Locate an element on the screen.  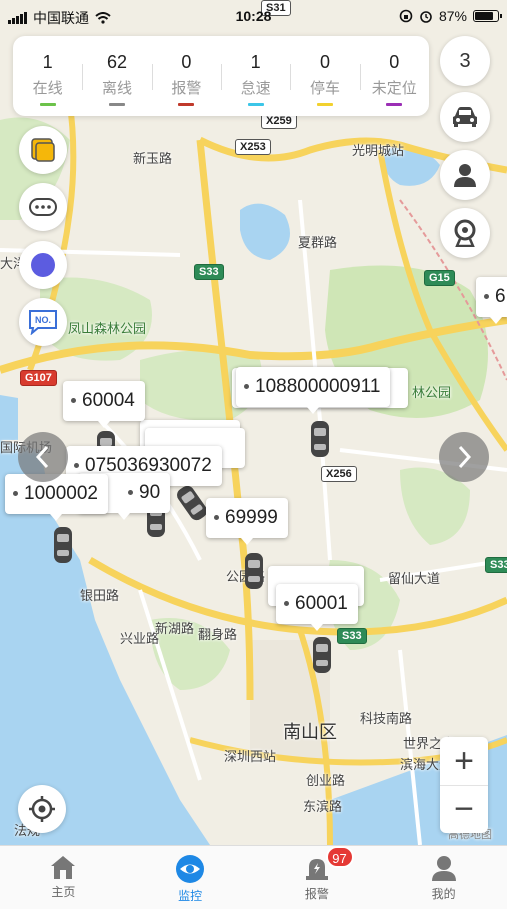
tab-profile: 我的 is located at coordinates (443, 877).